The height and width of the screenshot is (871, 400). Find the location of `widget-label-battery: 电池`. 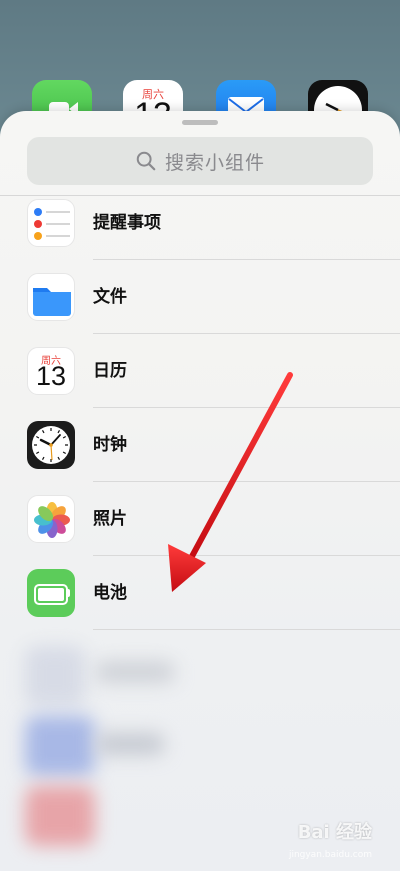

widget-label-battery: 电池 is located at coordinates (110, 593).